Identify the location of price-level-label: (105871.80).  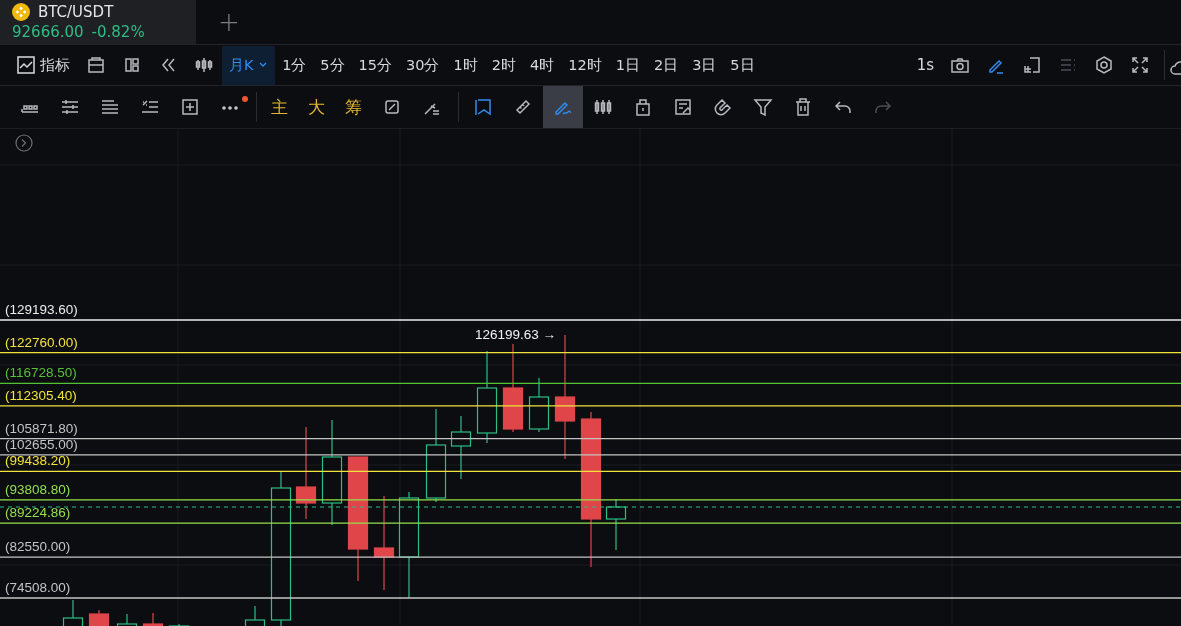
(41, 428).